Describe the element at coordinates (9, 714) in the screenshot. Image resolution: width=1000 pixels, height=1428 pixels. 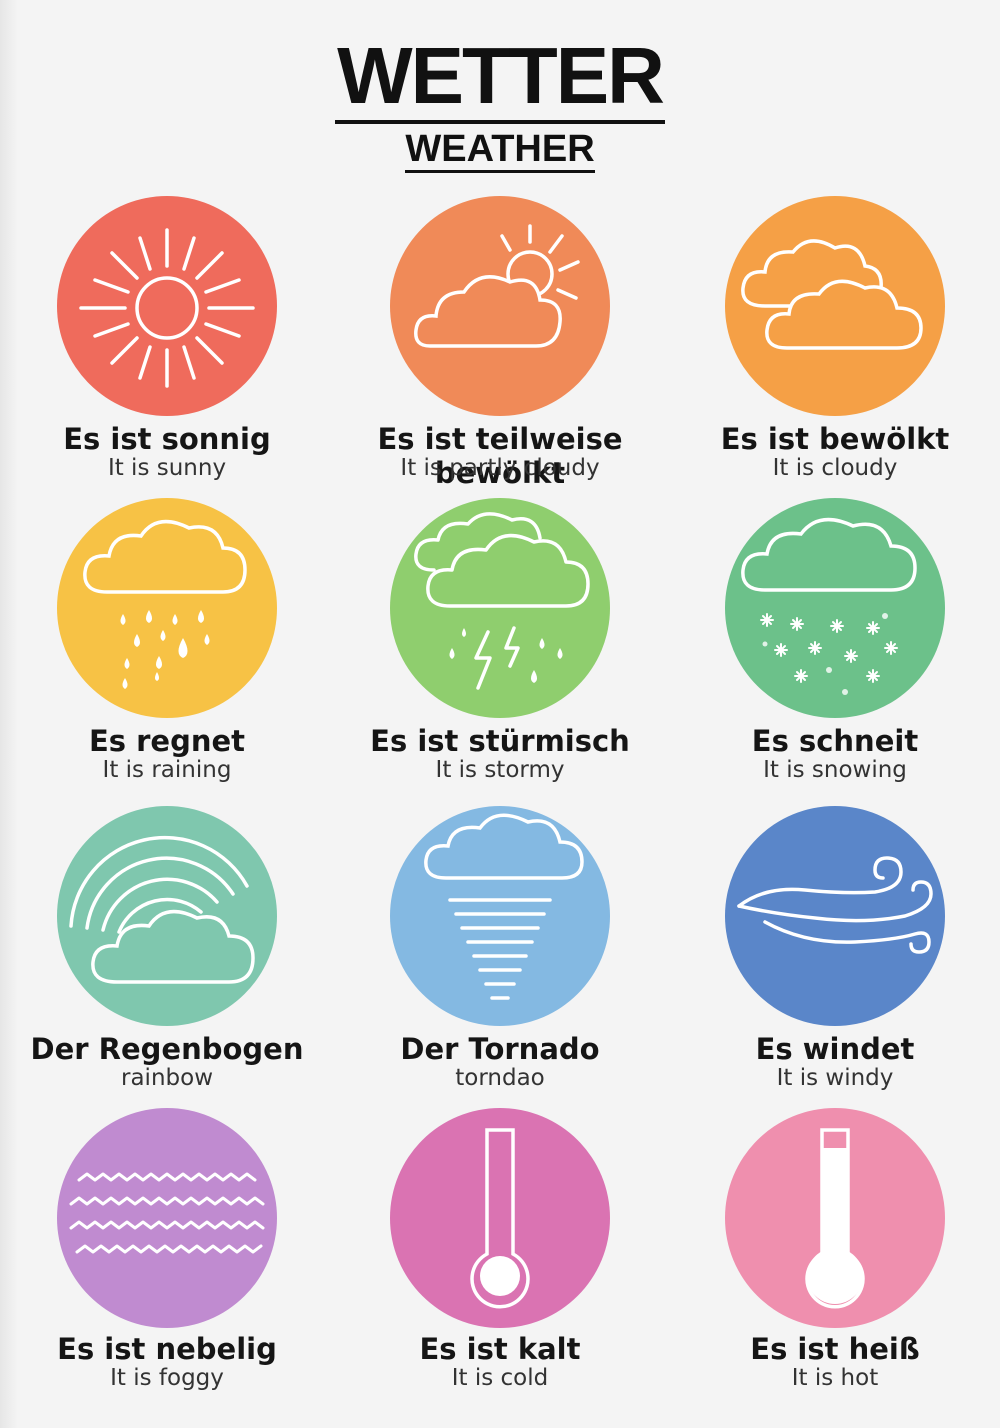
I see `page-edge` at that location.